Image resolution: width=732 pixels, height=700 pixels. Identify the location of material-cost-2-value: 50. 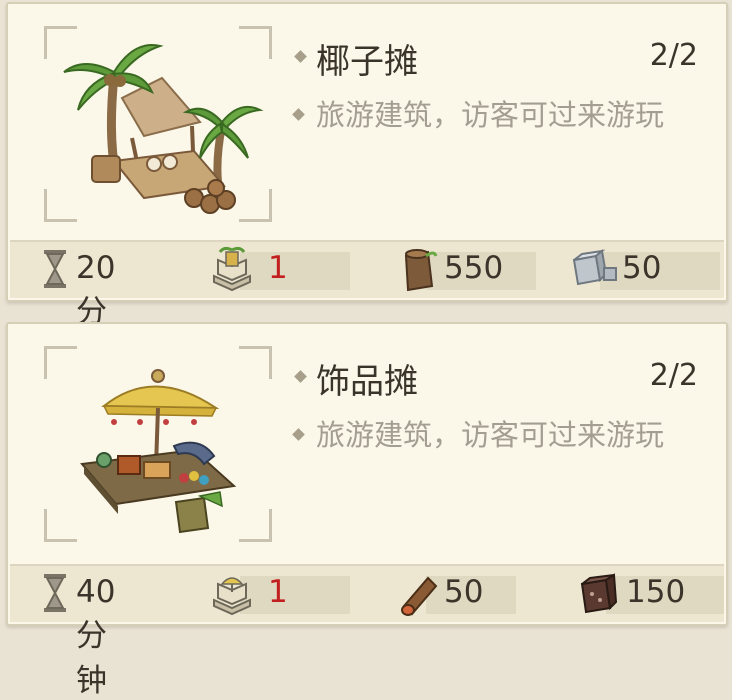
(642, 268).